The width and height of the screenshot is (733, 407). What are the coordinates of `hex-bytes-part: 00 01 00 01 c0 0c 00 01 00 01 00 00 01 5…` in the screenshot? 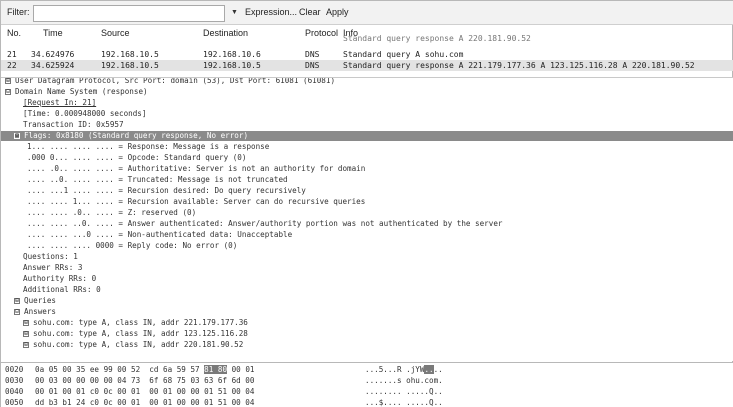 It's located at (145, 391).